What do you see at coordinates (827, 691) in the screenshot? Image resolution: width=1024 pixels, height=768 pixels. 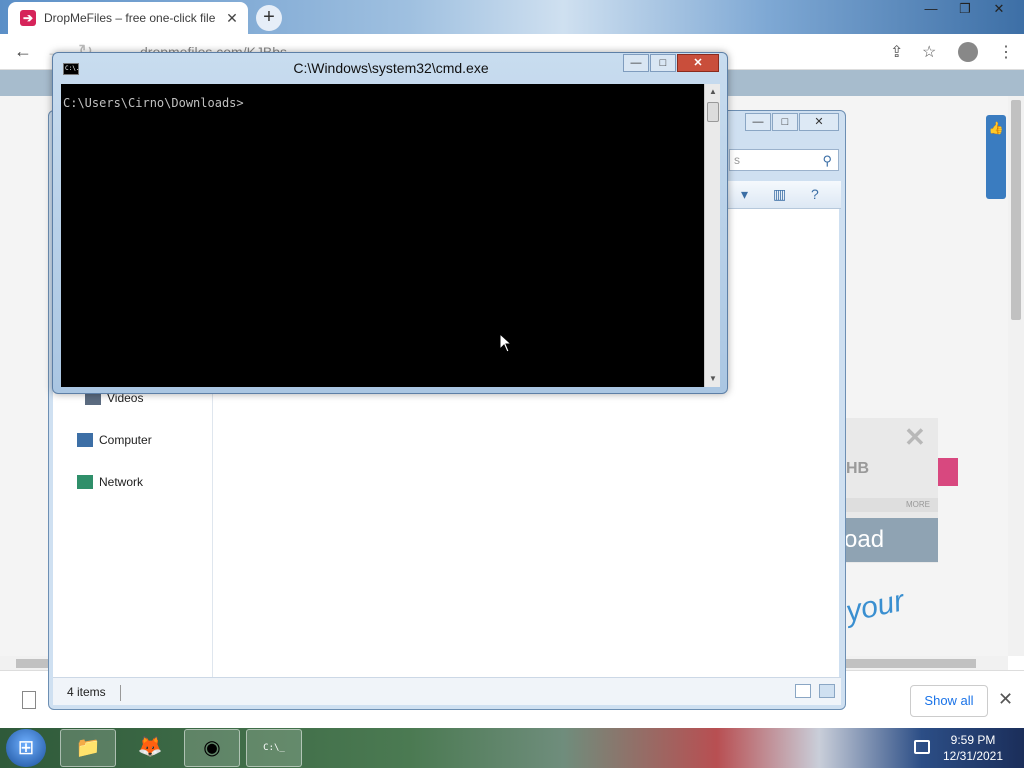 I see `large-icons-view-icon` at bounding box center [827, 691].